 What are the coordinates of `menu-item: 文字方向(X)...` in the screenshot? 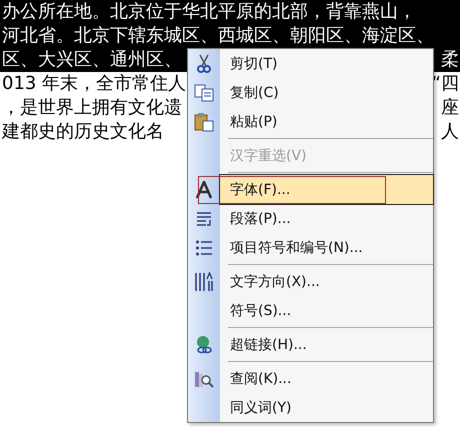 It's located at (326, 281).